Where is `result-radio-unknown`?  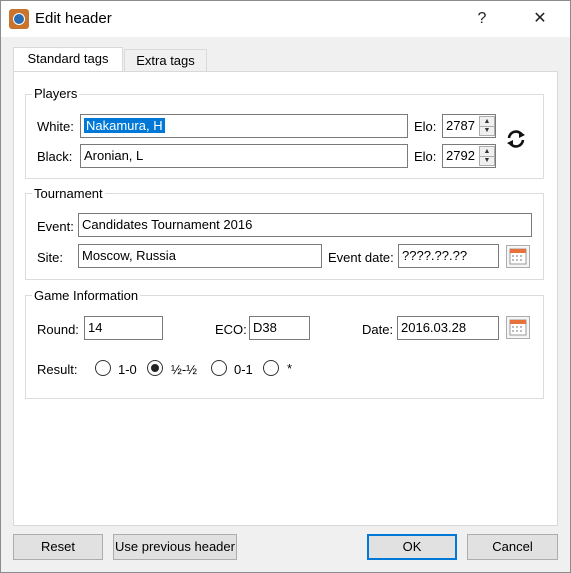 result-radio-unknown is located at coordinates (271, 368).